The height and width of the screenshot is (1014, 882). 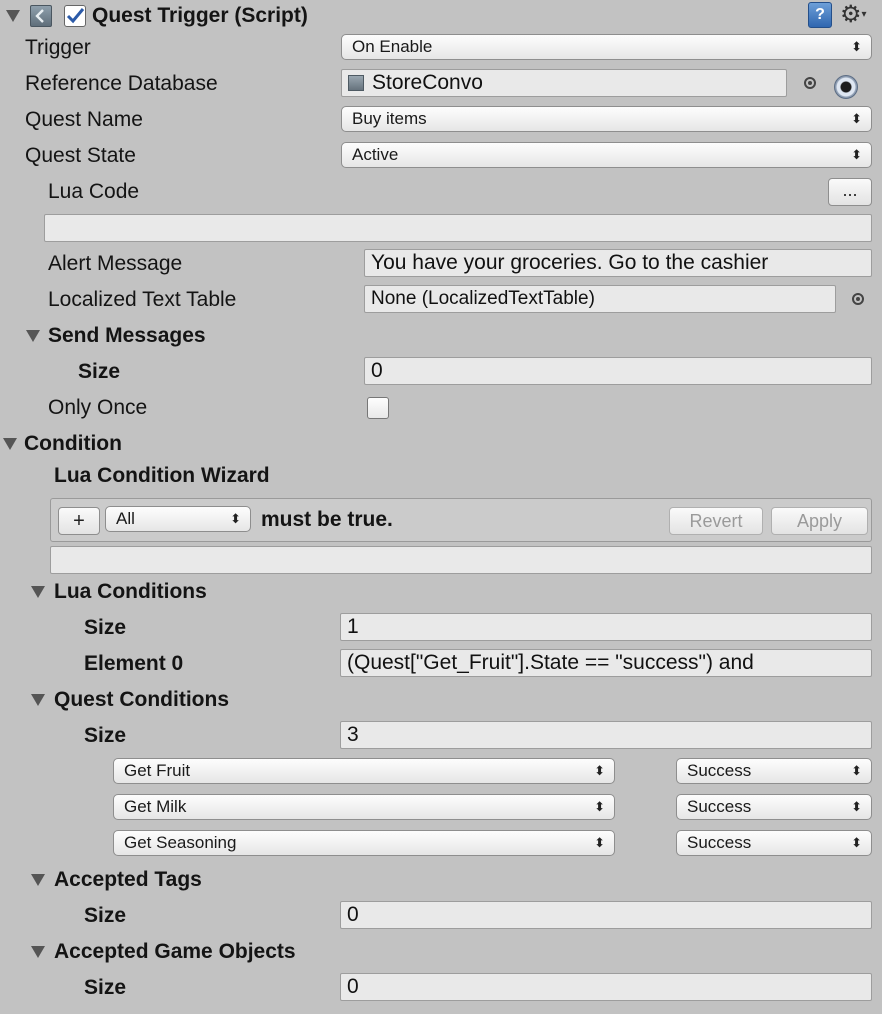 I want to click on accepted-game-objects-foldout-icon, so click(x=38, y=952).